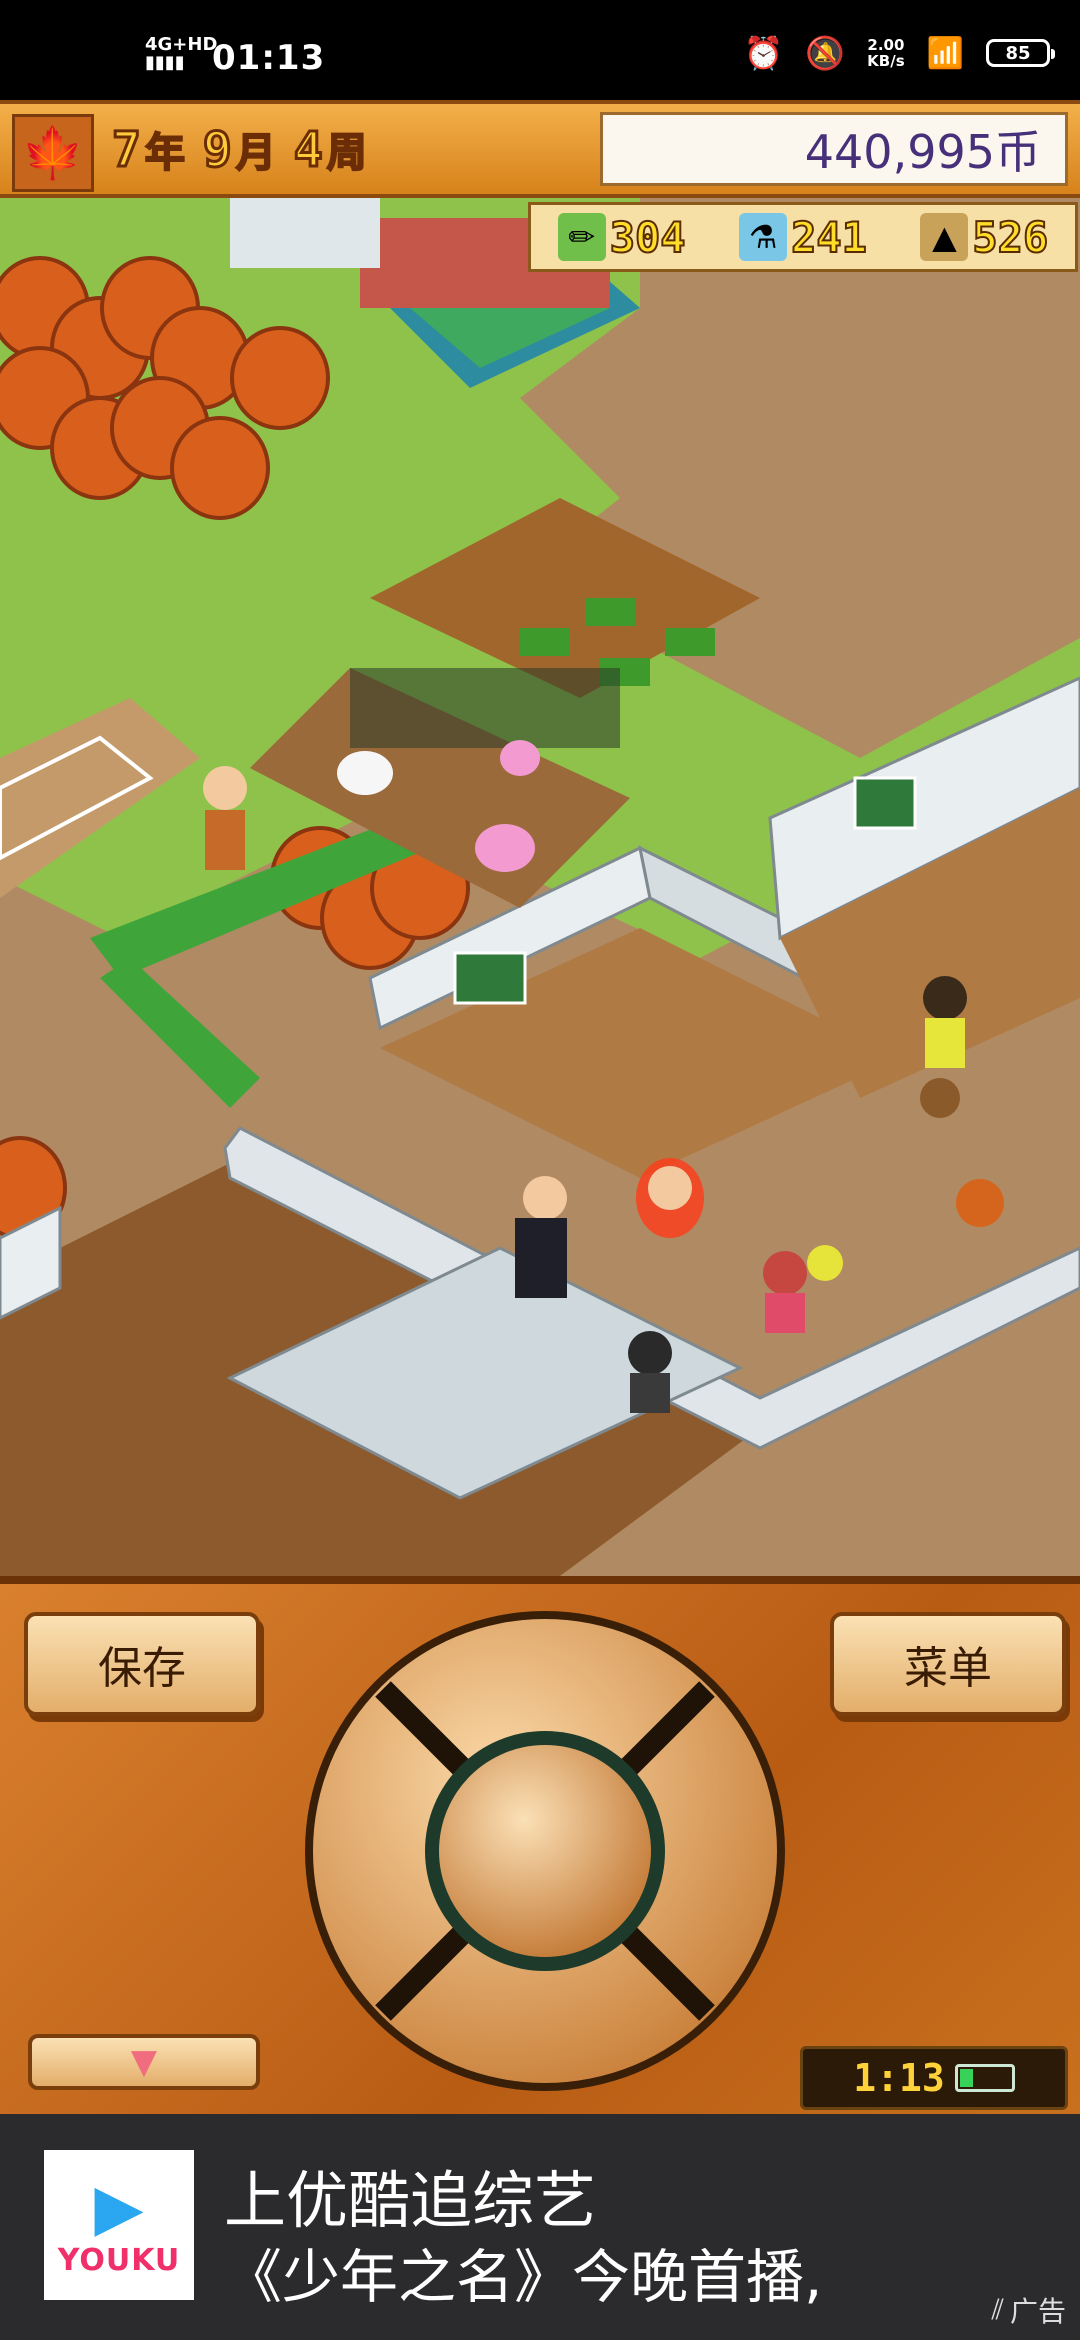 The image size is (1080, 2340). Describe the element at coordinates (142, 1664) in the screenshot. I see `save-button: 保存` at that location.